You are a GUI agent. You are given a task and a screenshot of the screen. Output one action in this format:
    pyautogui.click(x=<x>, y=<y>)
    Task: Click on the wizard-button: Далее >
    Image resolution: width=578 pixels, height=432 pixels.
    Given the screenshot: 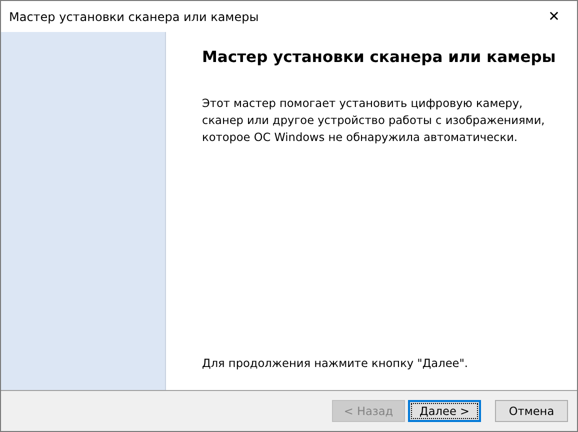 What is the action you would take?
    pyautogui.click(x=444, y=411)
    